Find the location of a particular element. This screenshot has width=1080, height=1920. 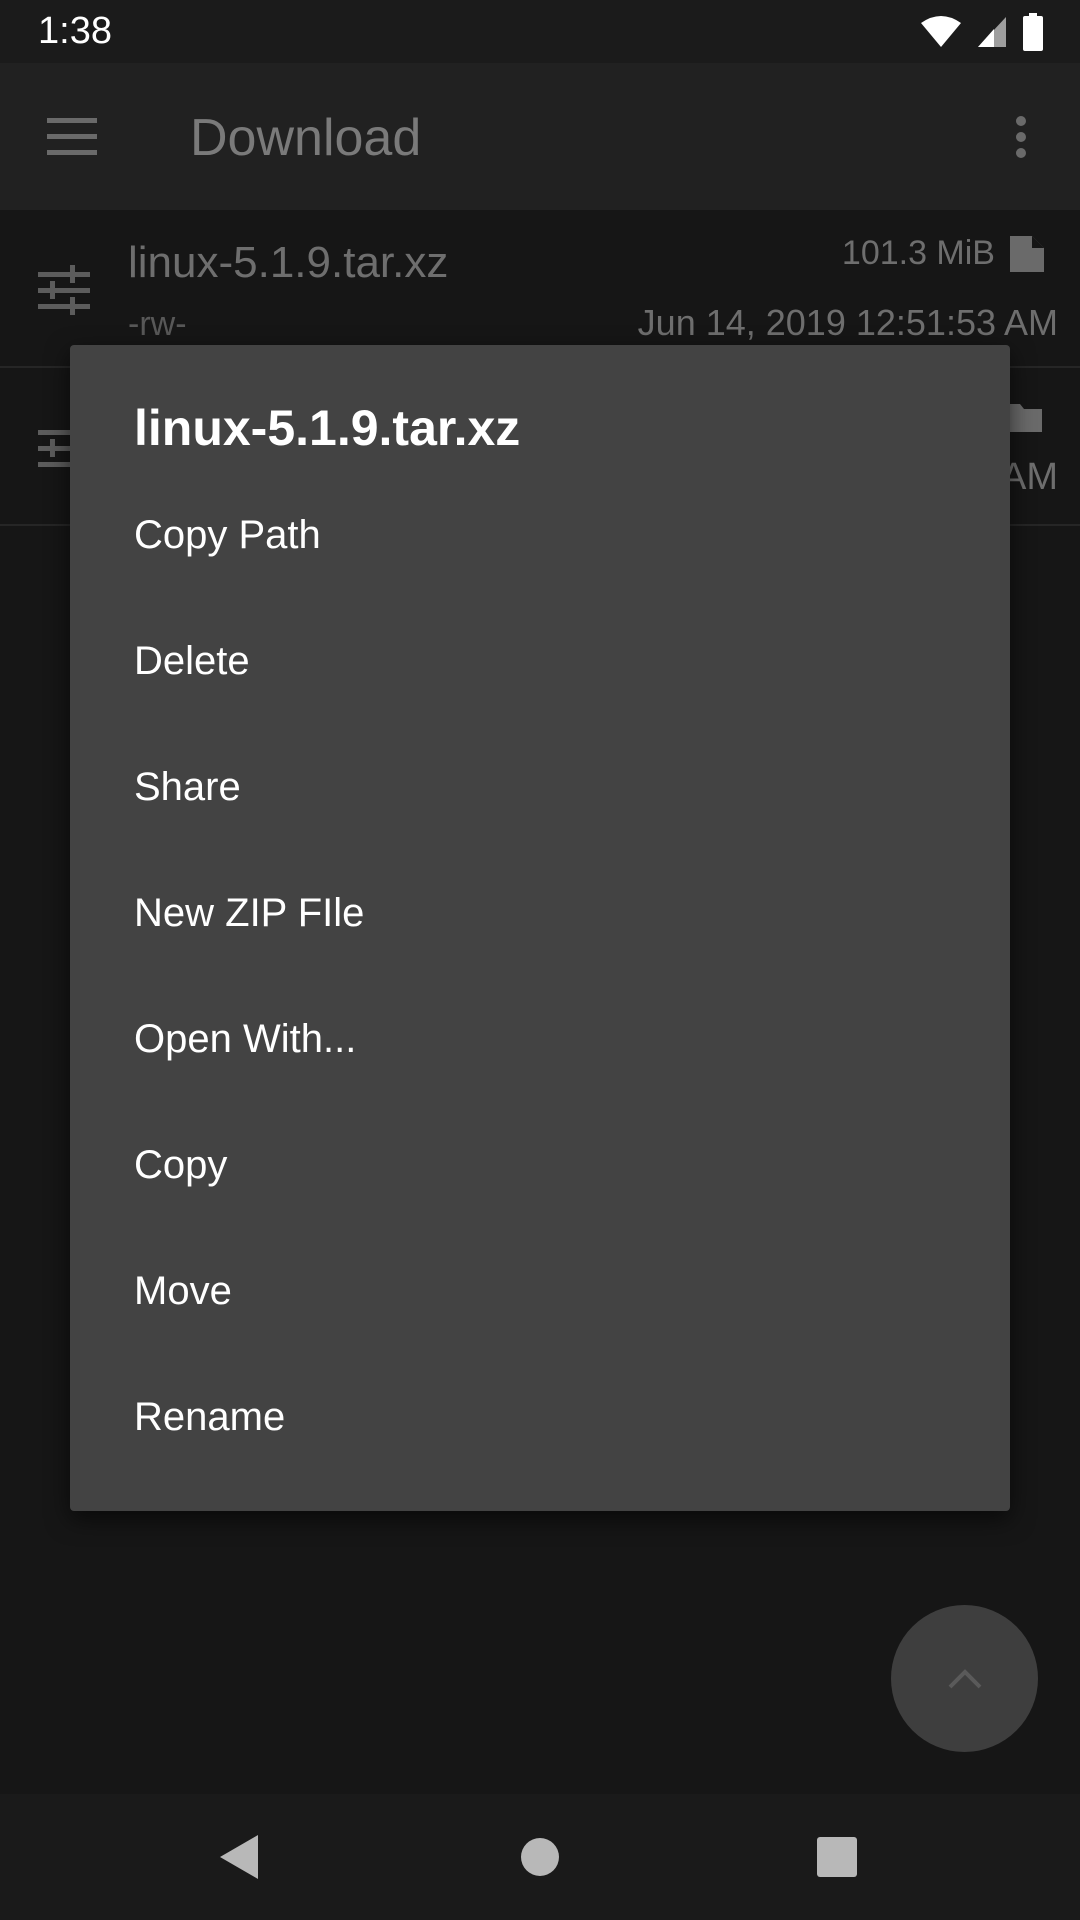

status-icons is located at coordinates (982, 32).